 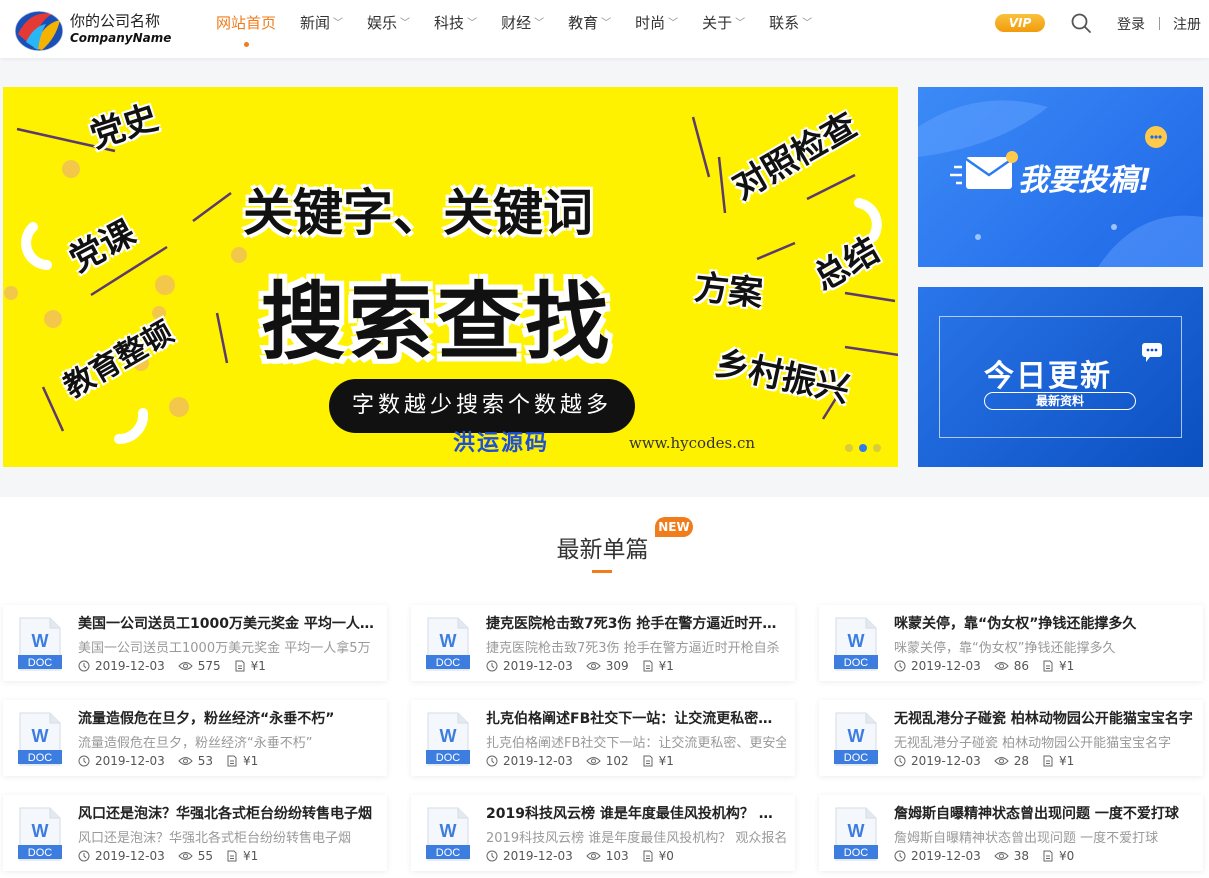 What do you see at coordinates (1020, 23) in the screenshot?
I see `vip-button: VIP` at bounding box center [1020, 23].